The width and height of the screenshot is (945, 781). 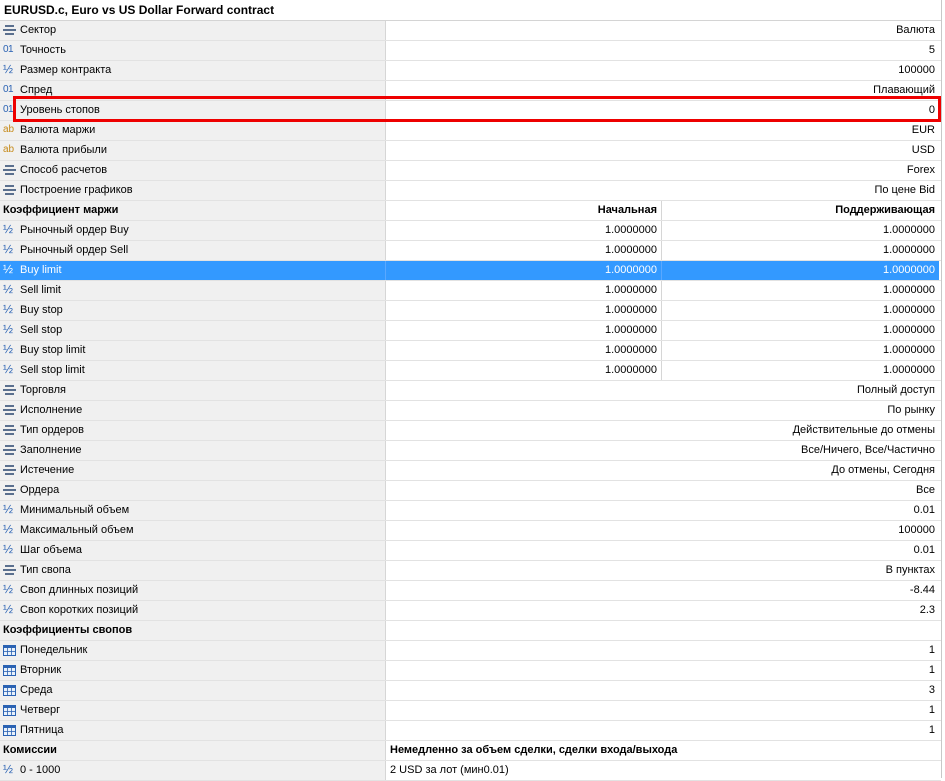 What do you see at coordinates (931, 690) in the screenshot?
I see `swap-day-value: 3` at bounding box center [931, 690].